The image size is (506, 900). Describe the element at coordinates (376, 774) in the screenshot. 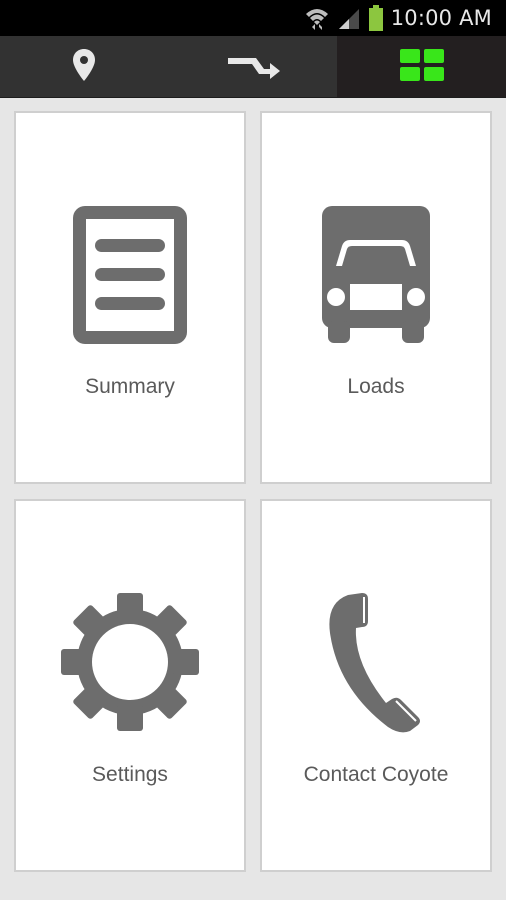

I see `contact-coyote-label: Contact Coyote` at that location.